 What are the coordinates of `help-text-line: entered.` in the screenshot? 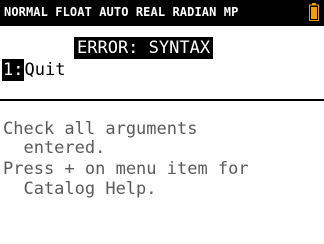 It's located at (54, 148).